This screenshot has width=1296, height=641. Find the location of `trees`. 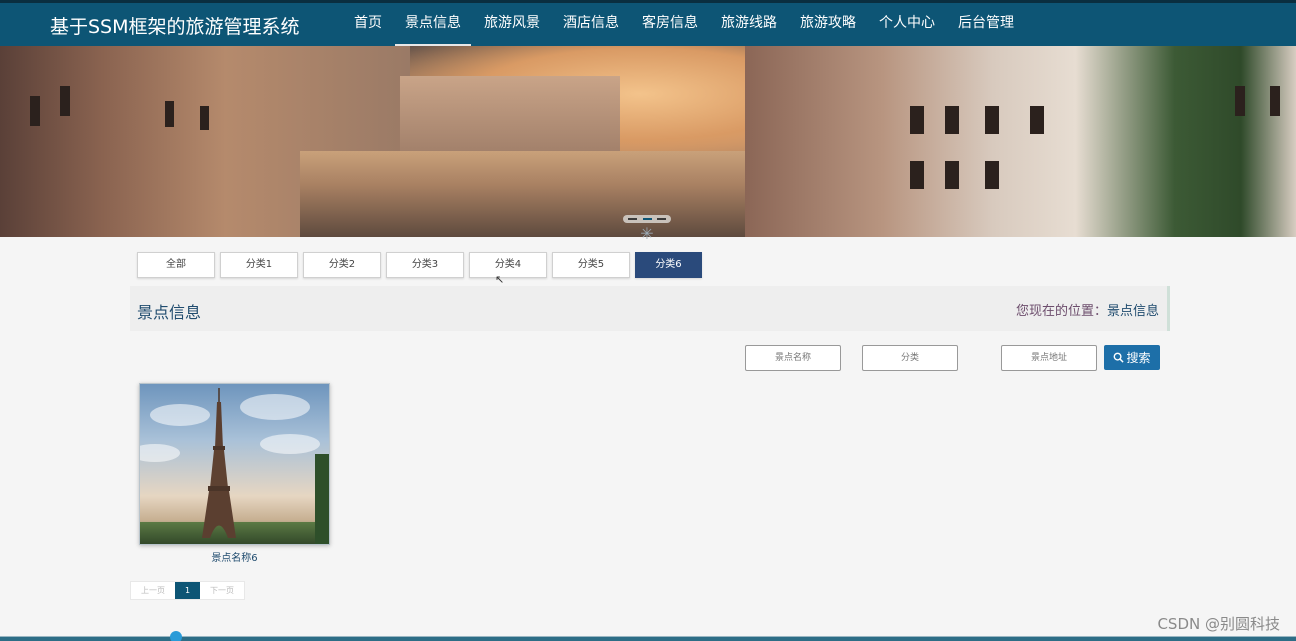

trees is located at coordinates (322, 499).